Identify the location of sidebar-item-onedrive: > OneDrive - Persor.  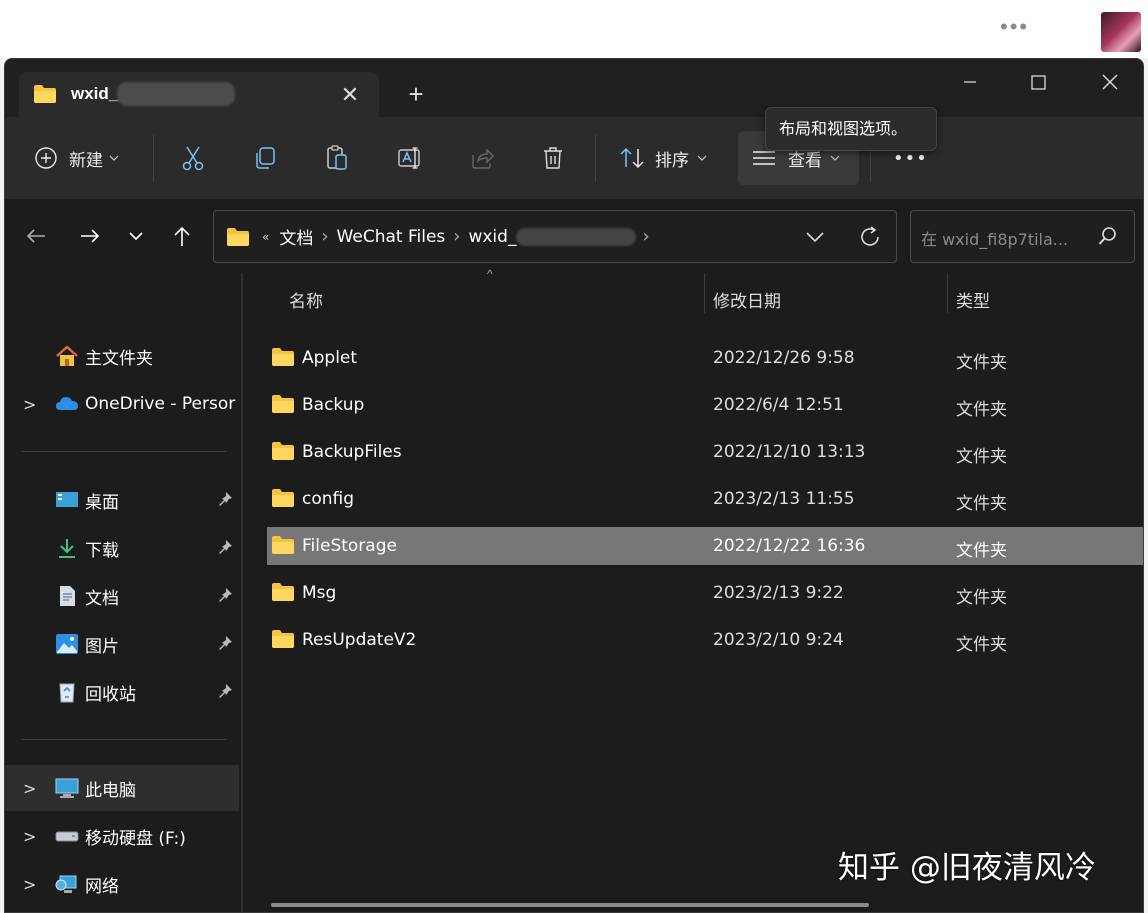
(122, 404).